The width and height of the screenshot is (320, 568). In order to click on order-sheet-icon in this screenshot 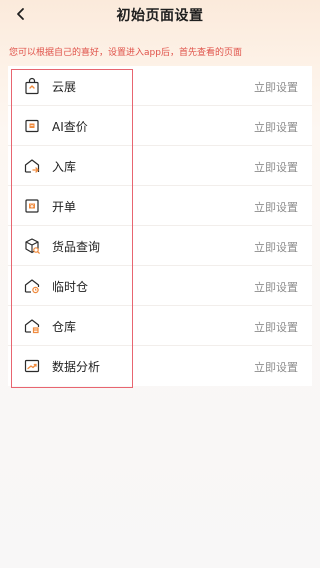, I will do `click(32, 206)`.